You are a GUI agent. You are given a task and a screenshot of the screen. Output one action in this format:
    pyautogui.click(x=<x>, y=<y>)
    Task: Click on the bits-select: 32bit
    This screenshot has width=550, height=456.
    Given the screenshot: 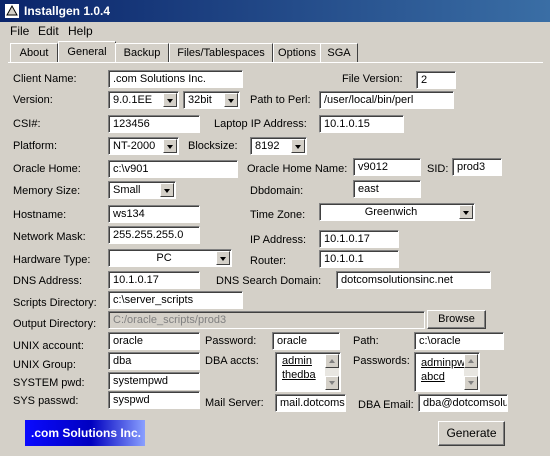 What is the action you would take?
    pyautogui.click(x=211, y=100)
    